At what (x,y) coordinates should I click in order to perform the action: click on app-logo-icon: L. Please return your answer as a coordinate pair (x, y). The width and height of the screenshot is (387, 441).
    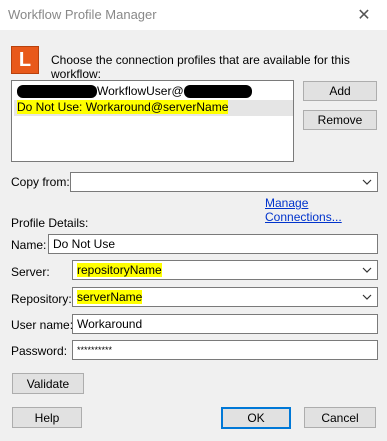
    Looking at the image, I should click on (25, 60).